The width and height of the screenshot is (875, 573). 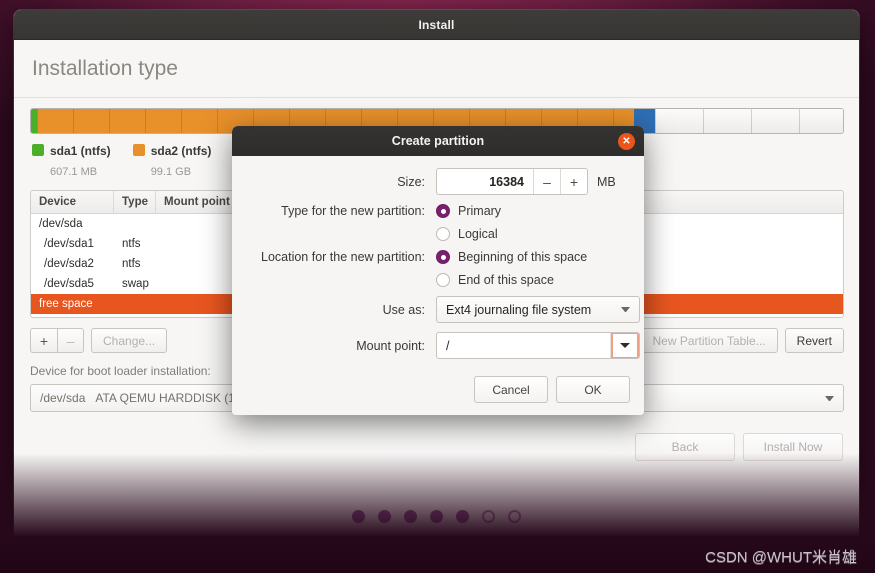 What do you see at coordinates (480, 211) in the screenshot?
I see `radio-primary-label: Primary` at bounding box center [480, 211].